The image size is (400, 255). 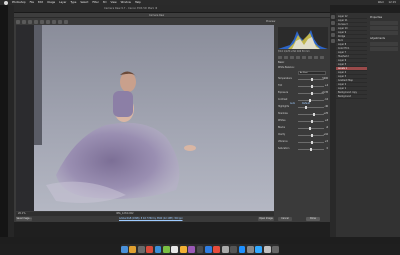 What do you see at coordinates (60, 21) in the screenshot?
I see `red-eye-icon` at bounding box center [60, 21].